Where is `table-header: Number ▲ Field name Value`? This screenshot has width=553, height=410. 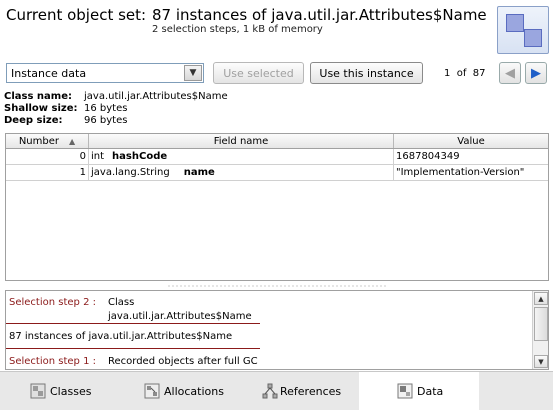
table-header: Number ▲ Field name Value is located at coordinates (277, 141).